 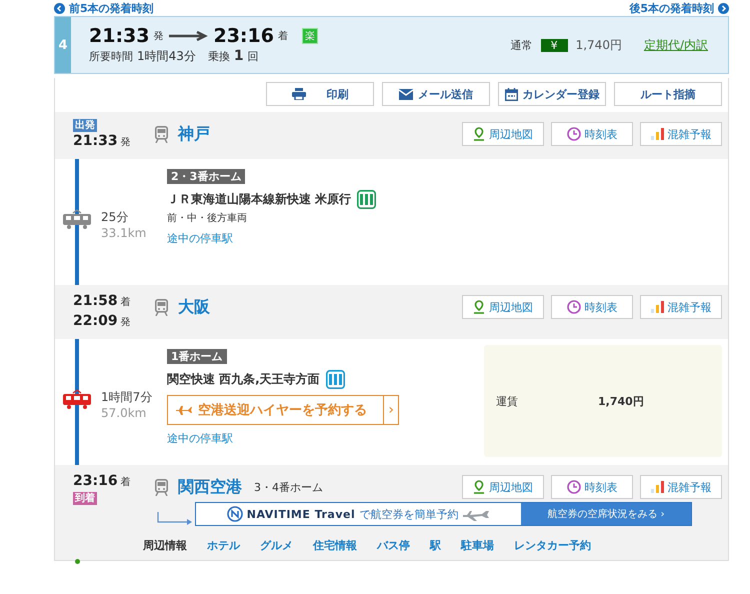 I want to click on nearby-link: 駅, so click(x=435, y=545).